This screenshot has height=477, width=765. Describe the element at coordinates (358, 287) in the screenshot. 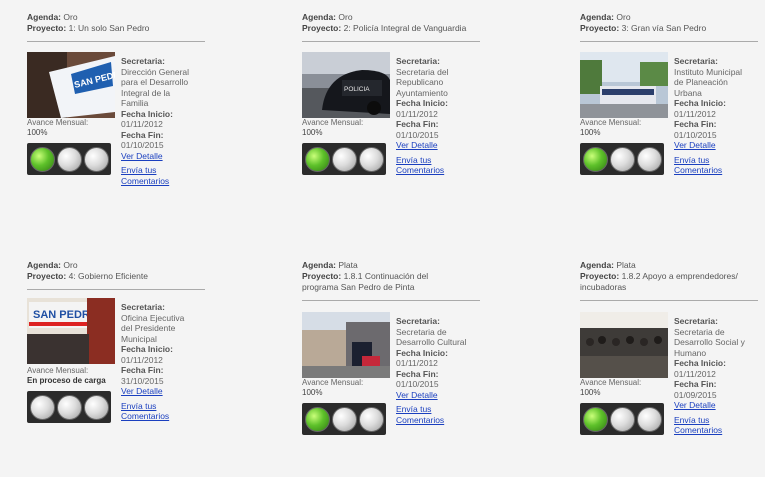

I see `proyecto-value-cont: programa San Pedro de Pinta` at that location.